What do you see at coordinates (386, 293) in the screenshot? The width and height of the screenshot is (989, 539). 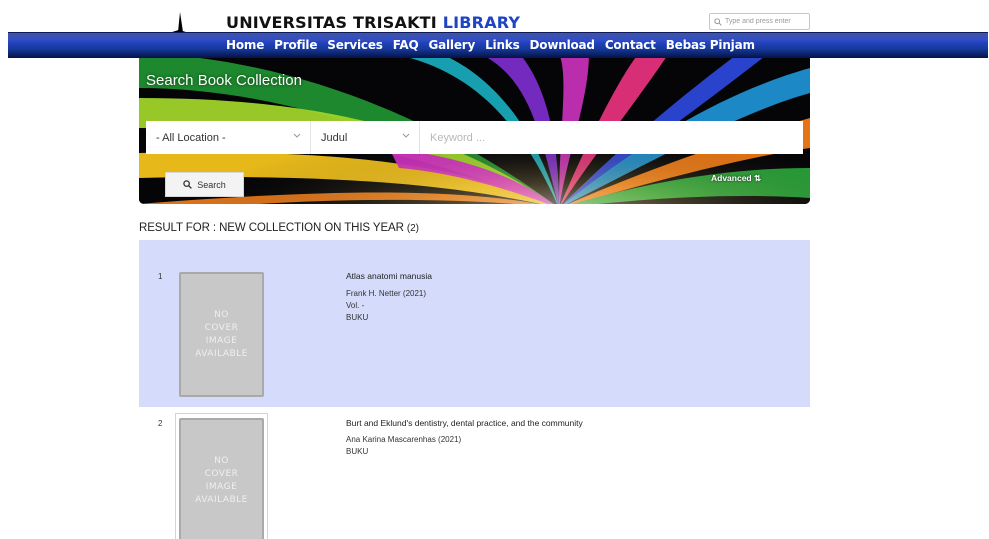 I see `result-author: Frank H. Netter (2021)` at bounding box center [386, 293].